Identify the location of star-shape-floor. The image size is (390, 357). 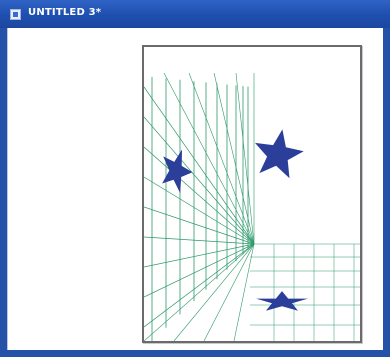
(282, 301).